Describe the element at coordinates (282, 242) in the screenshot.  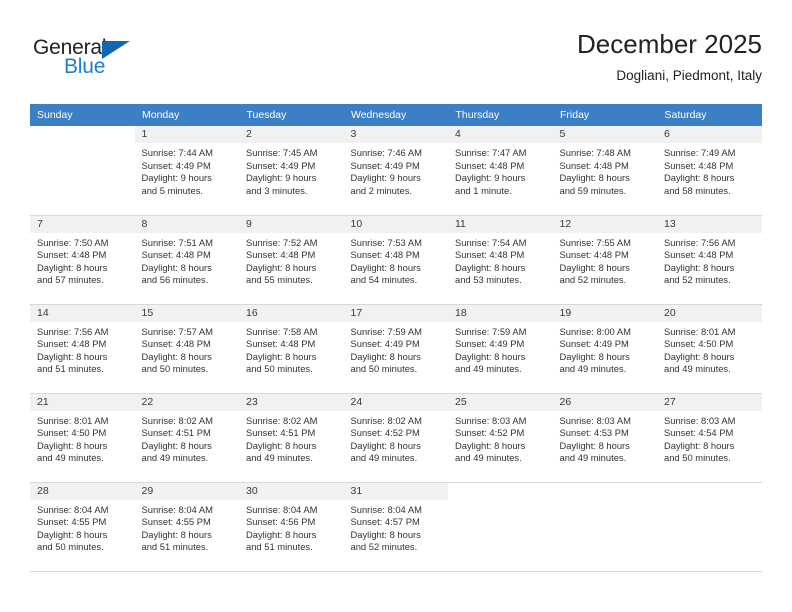
I see `sunrise-text: Sunrise: 7:52 AM` at that location.